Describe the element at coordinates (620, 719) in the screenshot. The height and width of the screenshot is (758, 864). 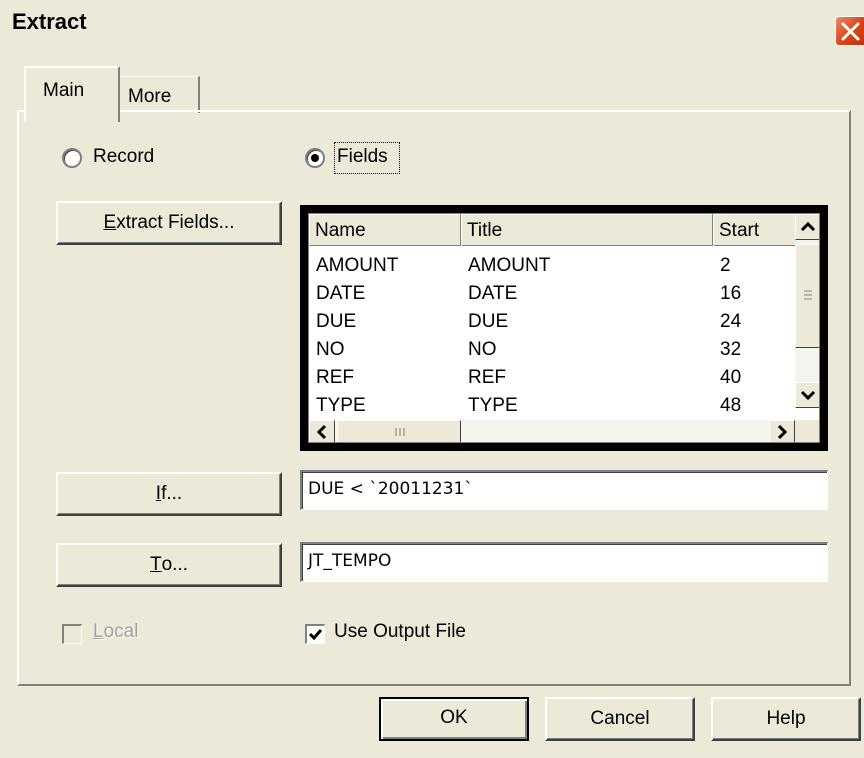
I see `cancel-button: Cancel` at that location.